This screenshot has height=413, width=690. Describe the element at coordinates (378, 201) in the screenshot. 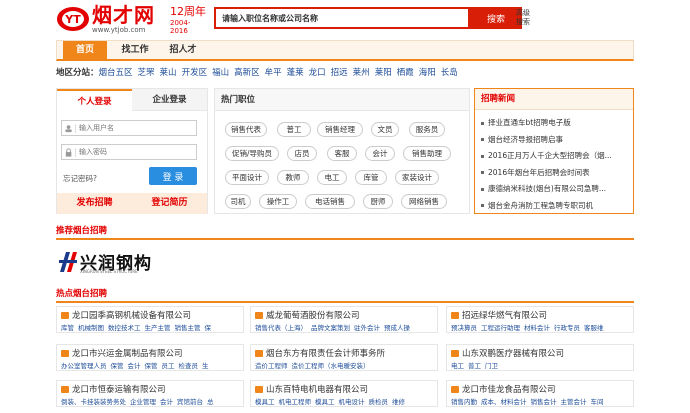

I see `hot-job-tag: 厨师` at that location.